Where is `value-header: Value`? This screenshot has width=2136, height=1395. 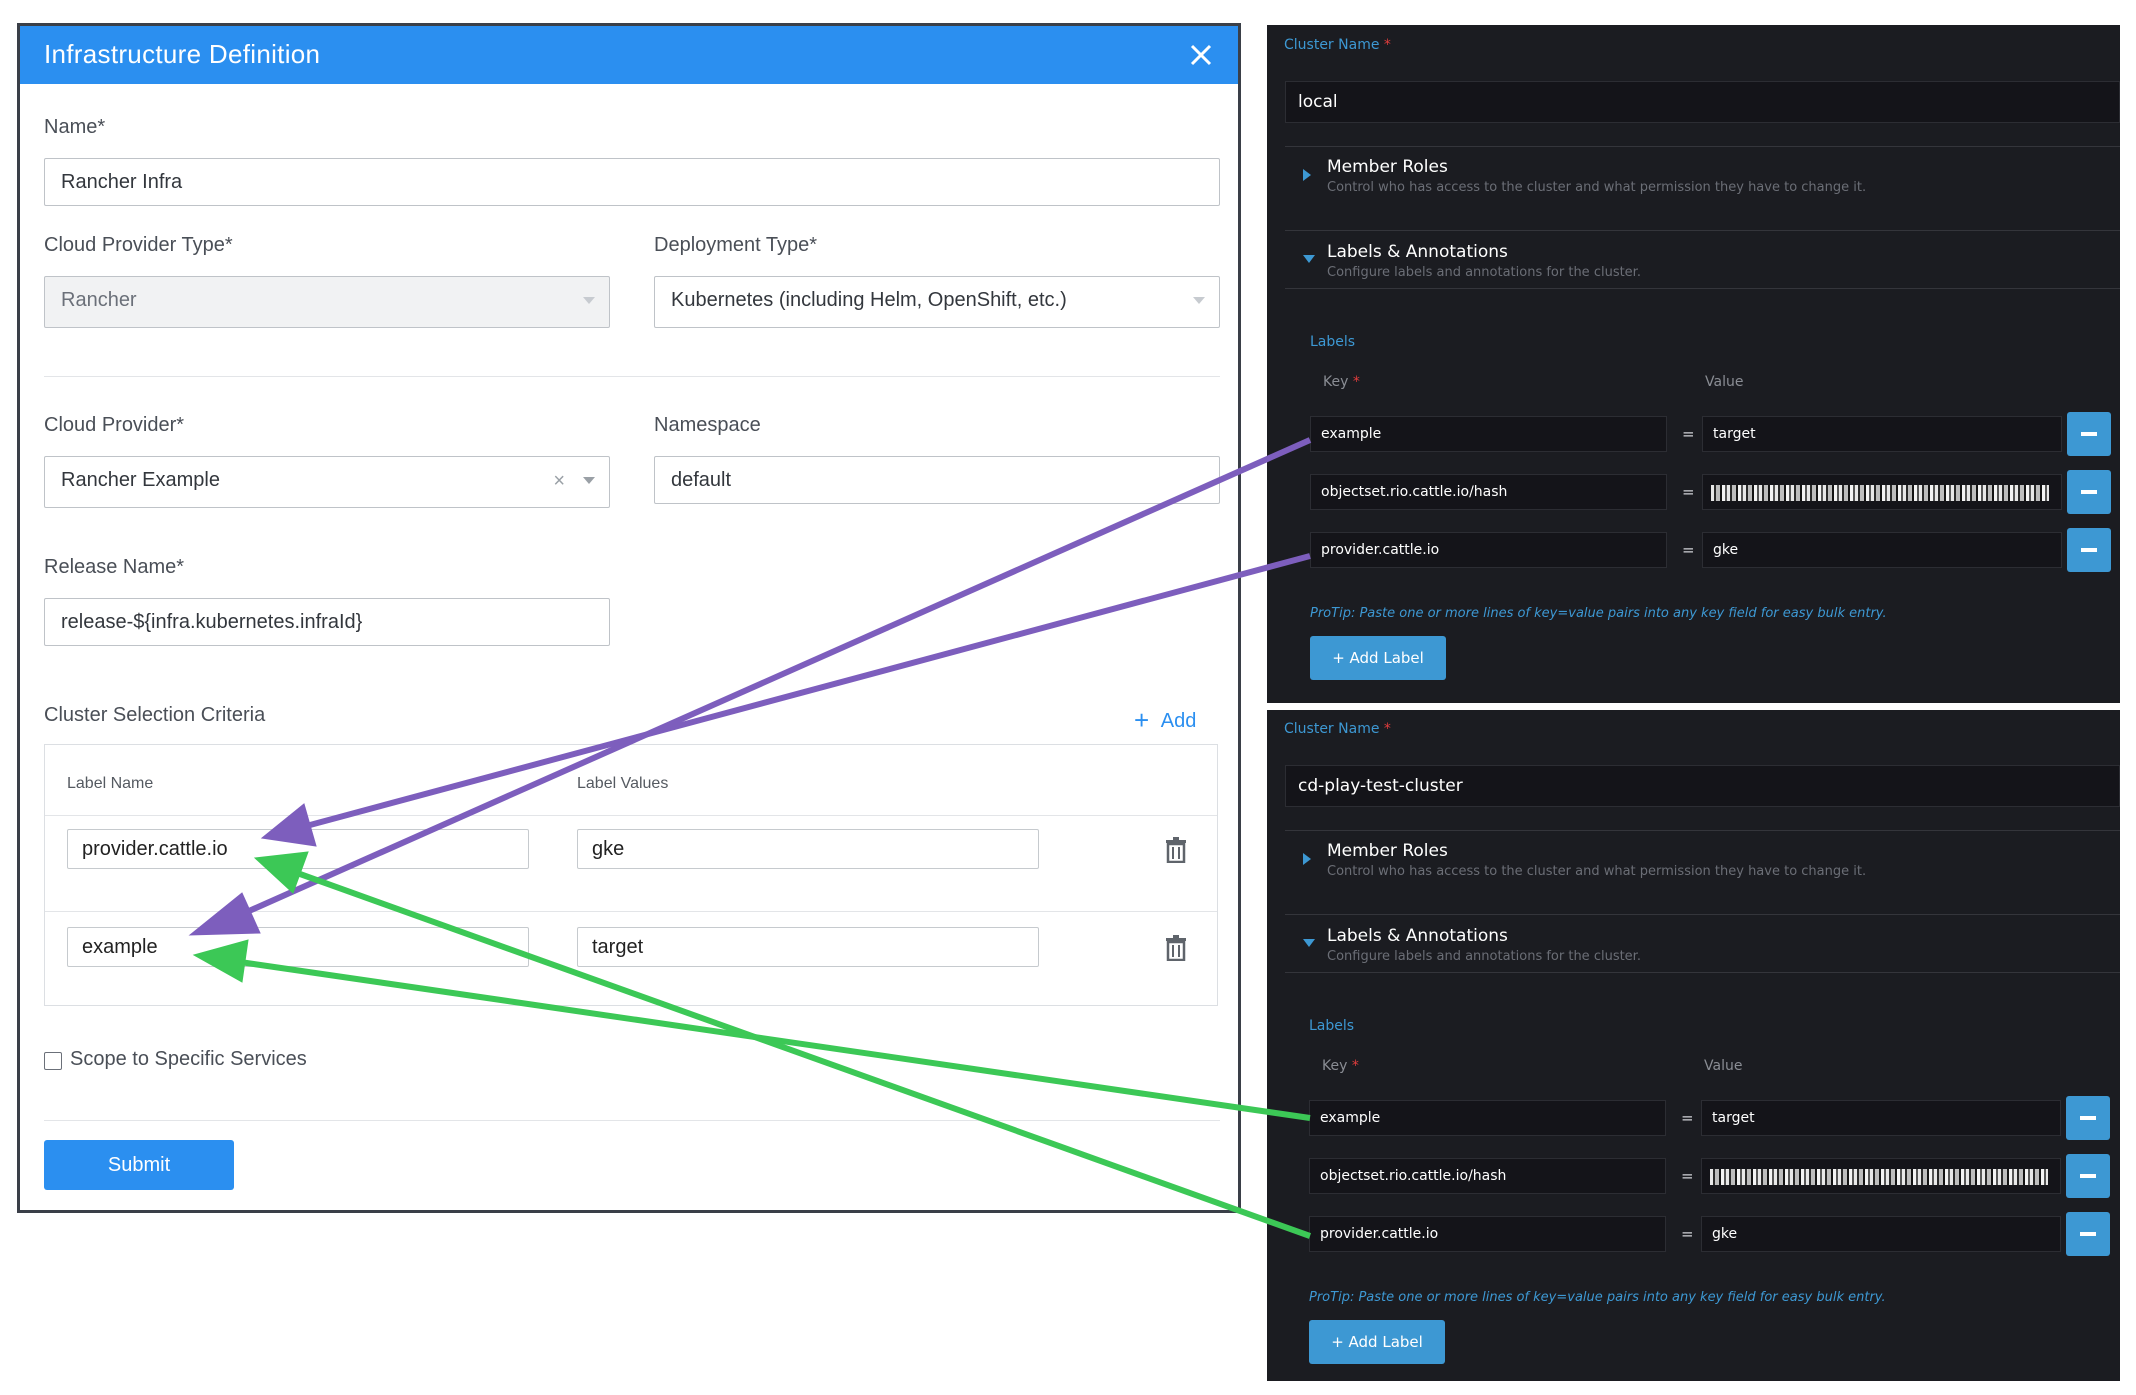
value-header: Value is located at coordinates (1723, 1066).